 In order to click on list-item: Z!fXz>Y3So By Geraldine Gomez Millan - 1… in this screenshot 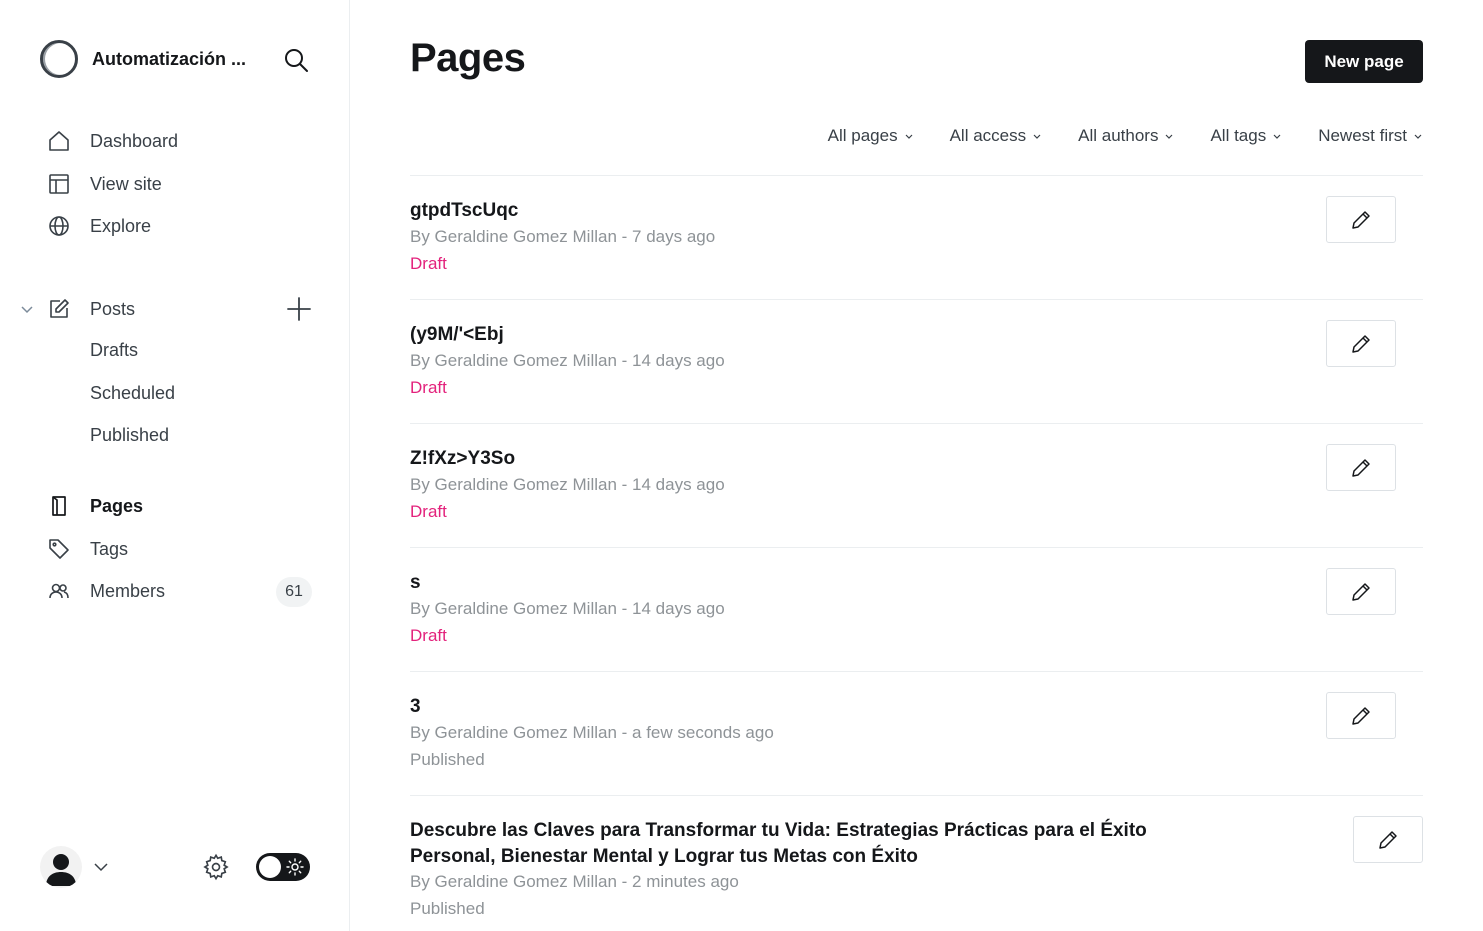, I will do `click(916, 485)`.